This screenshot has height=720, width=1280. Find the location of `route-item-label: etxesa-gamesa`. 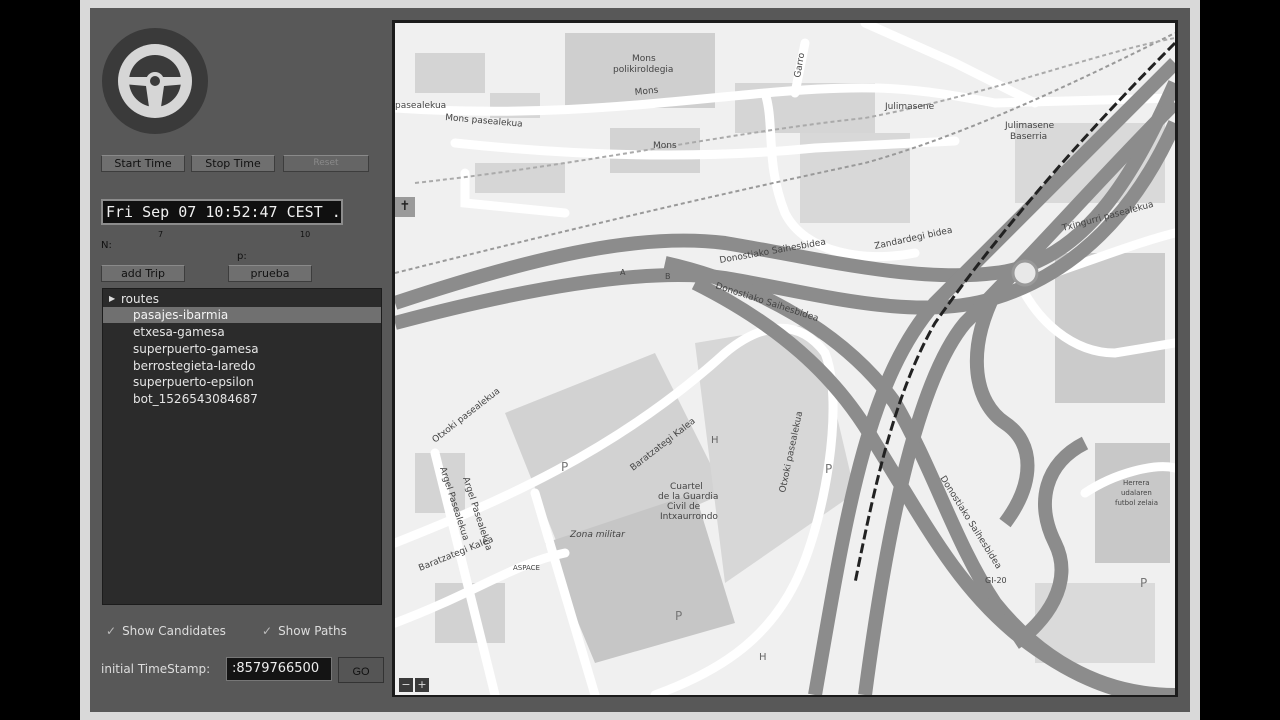

route-item-label: etxesa-gamesa is located at coordinates (179, 332).